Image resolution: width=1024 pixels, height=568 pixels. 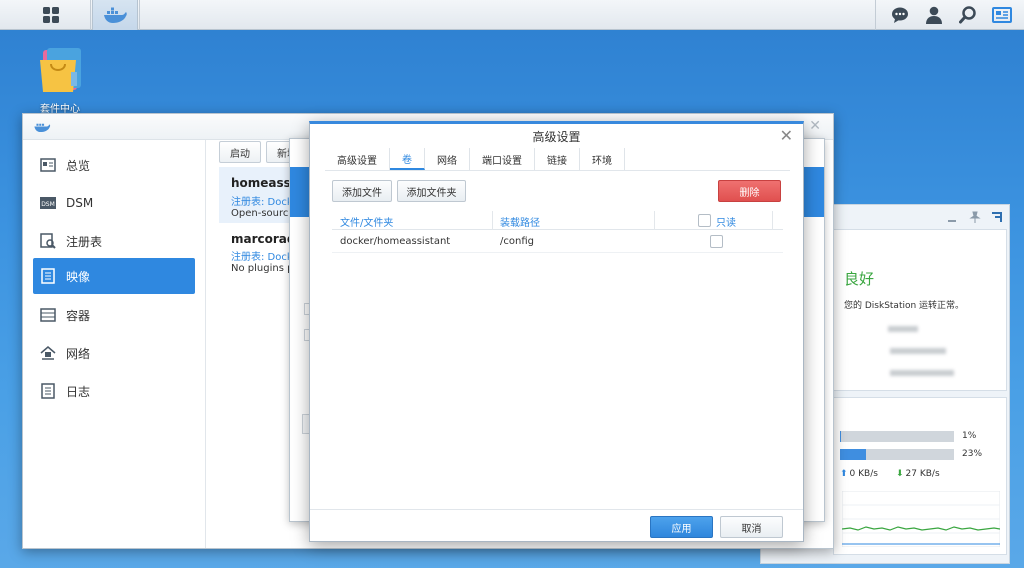 I want to click on sidebar-item-container: 容器, so click(x=114, y=315).